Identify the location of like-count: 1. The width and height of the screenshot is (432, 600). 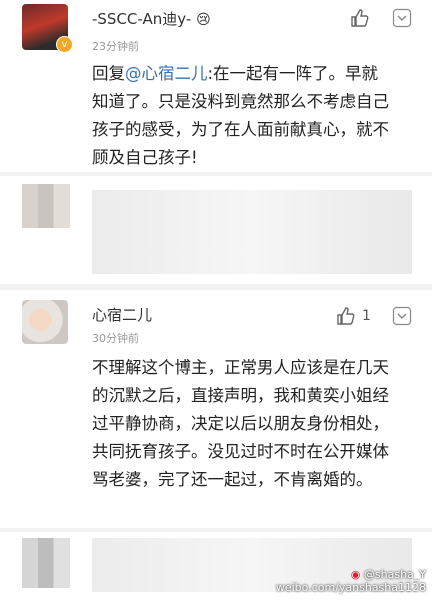
(366, 316).